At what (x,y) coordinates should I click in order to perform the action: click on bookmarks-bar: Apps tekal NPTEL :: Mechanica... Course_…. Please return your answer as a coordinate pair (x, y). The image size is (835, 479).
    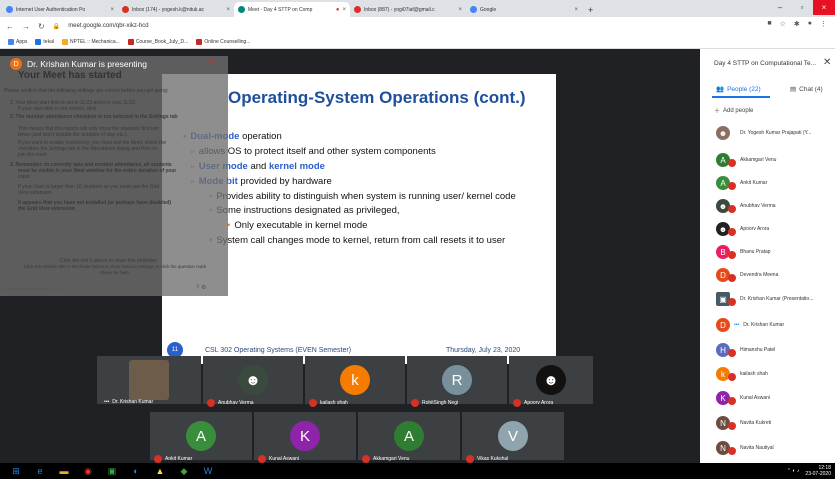
    Looking at the image, I should click on (417, 42).